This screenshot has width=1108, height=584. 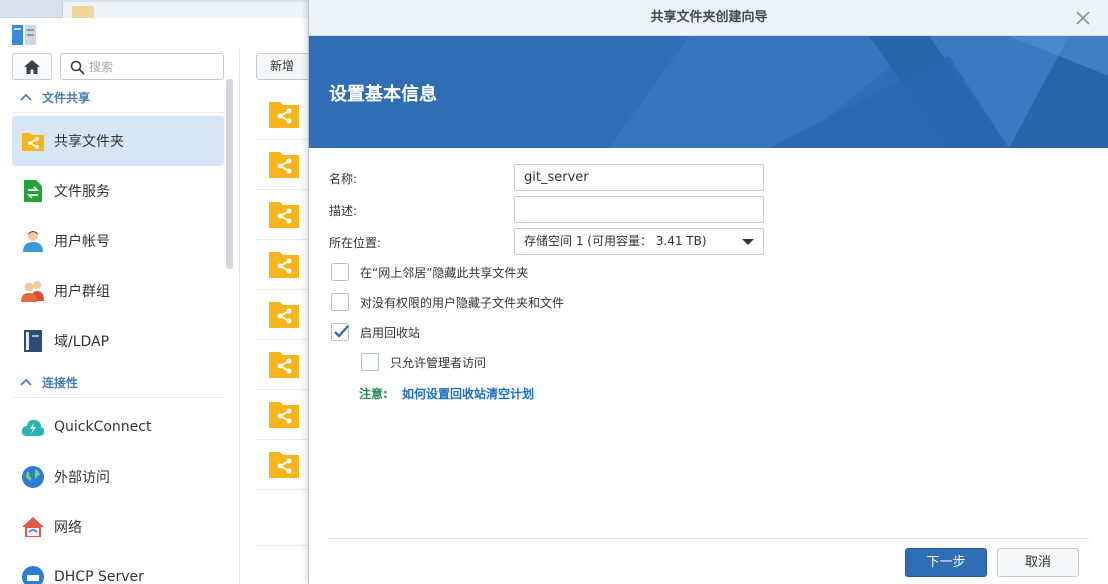 I want to click on location-label: 所在位置:, so click(x=355, y=243).